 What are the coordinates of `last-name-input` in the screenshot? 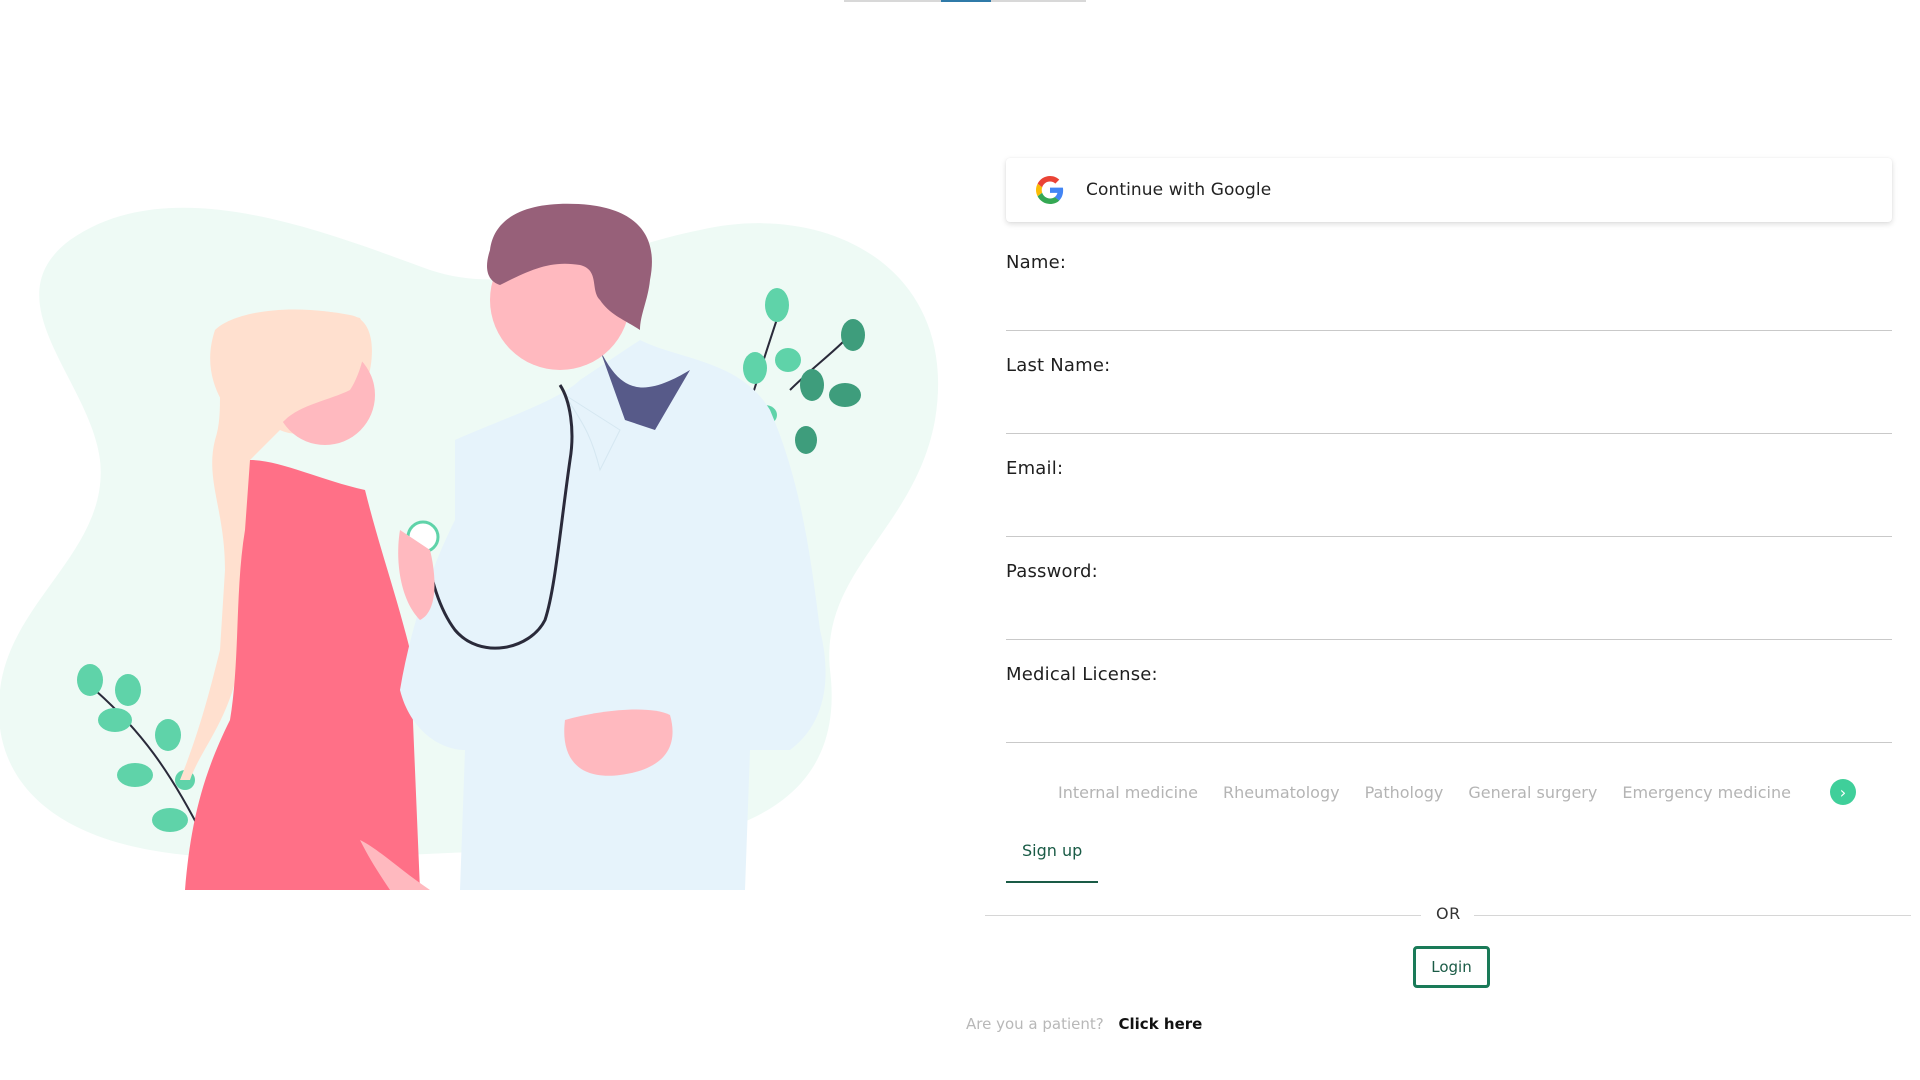 It's located at (1449, 414).